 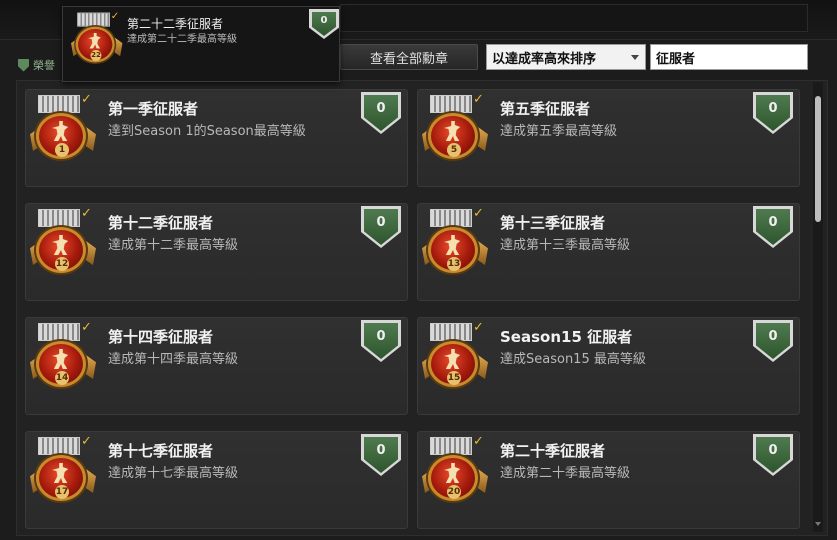 What do you see at coordinates (635, 57) in the screenshot?
I see `chevron-down-icon` at bounding box center [635, 57].